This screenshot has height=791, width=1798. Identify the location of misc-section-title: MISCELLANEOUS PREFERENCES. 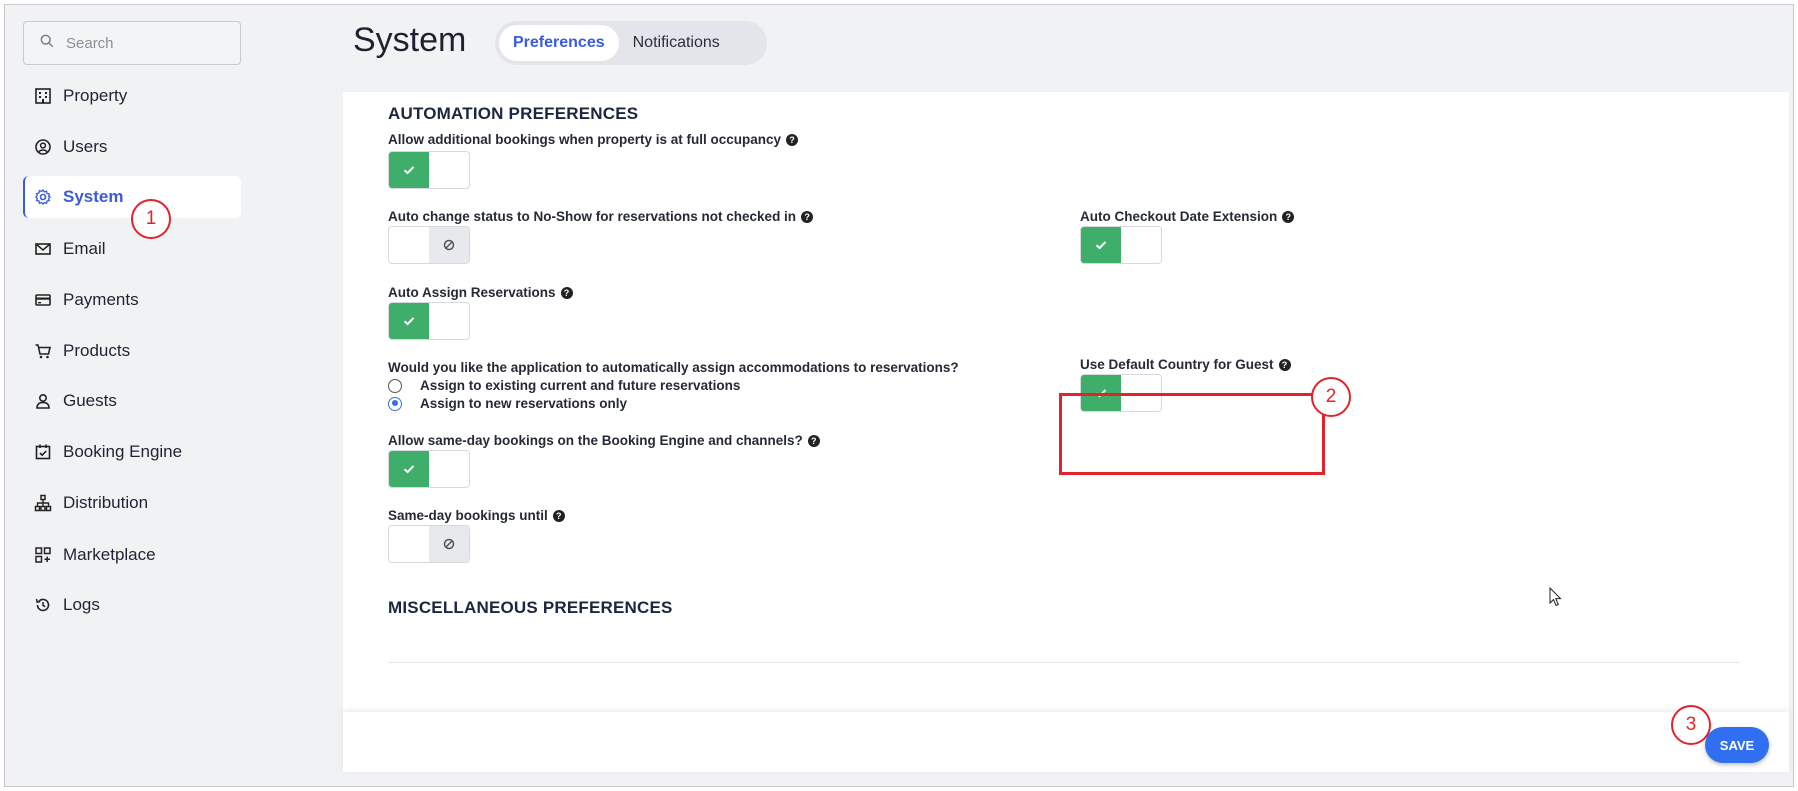
(530, 607).